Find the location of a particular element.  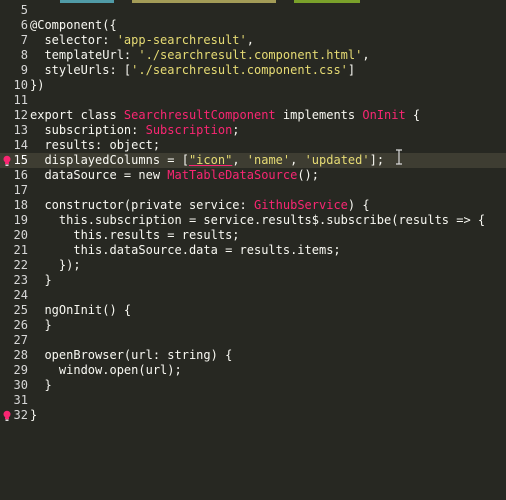

code-token: "icon" is located at coordinates (210, 160).